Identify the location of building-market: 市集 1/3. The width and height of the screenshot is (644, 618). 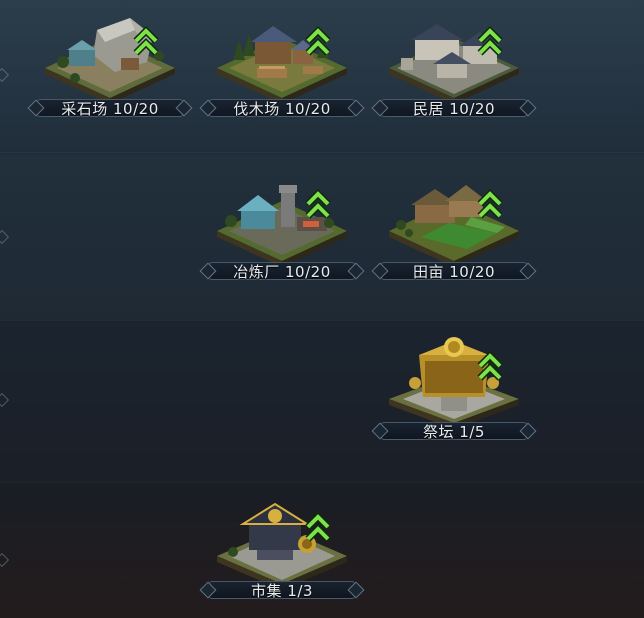
(282, 551).